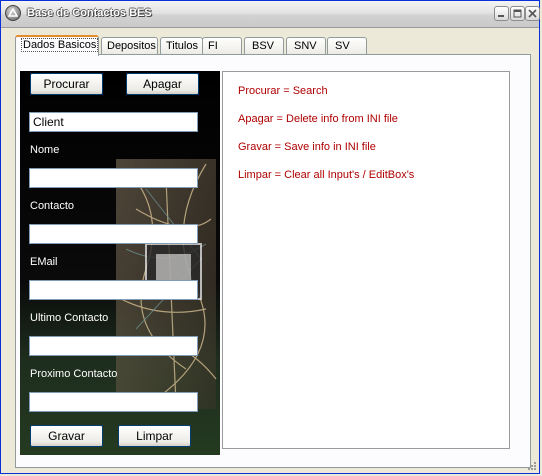  What do you see at coordinates (306, 45) in the screenshot?
I see `tab-snv: SNV` at bounding box center [306, 45].